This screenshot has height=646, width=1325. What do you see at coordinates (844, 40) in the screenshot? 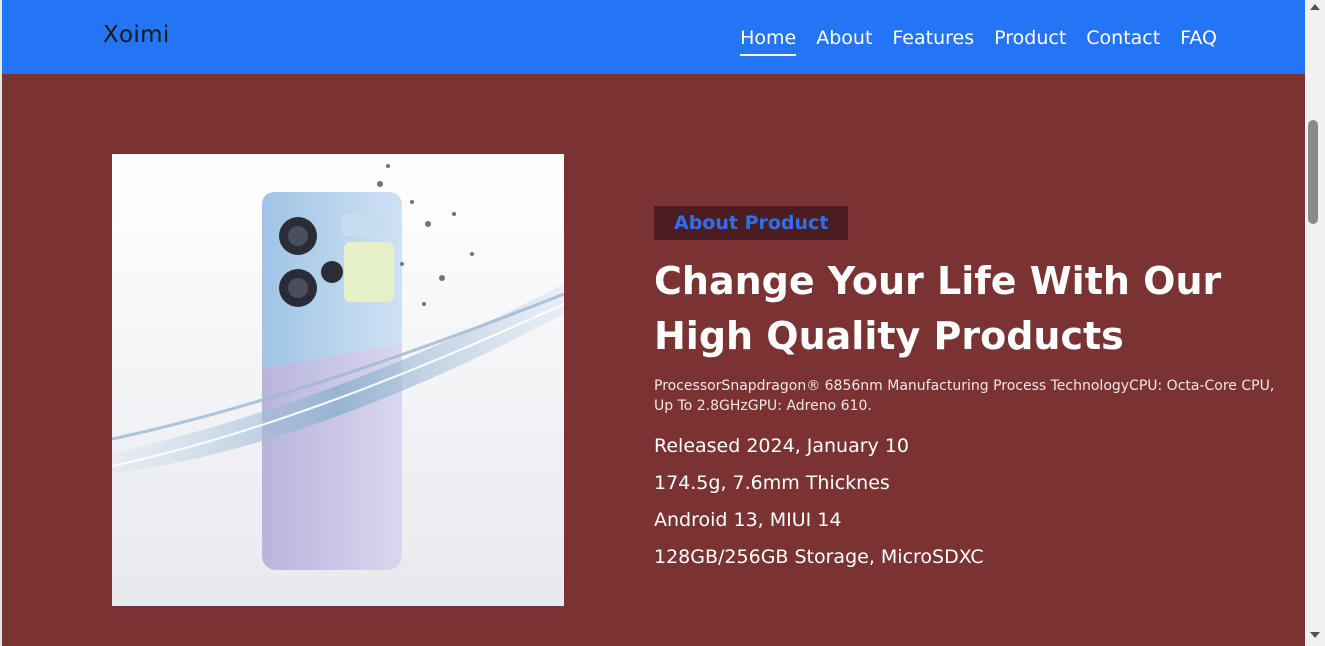
I see `nav-about-link: About` at bounding box center [844, 40].